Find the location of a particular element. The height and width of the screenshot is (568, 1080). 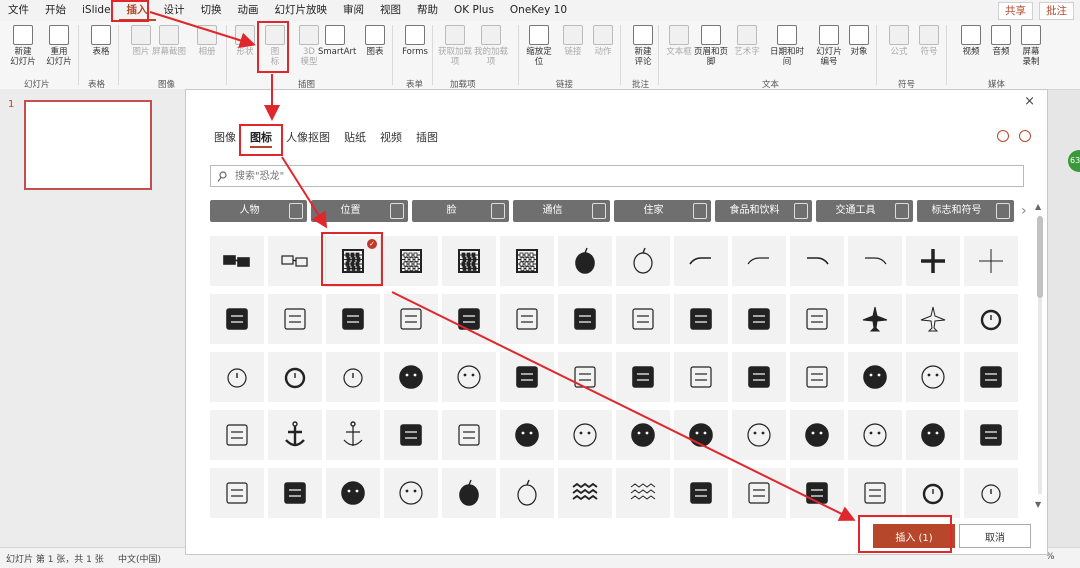

category-faces: 脸 is located at coordinates (460, 211).